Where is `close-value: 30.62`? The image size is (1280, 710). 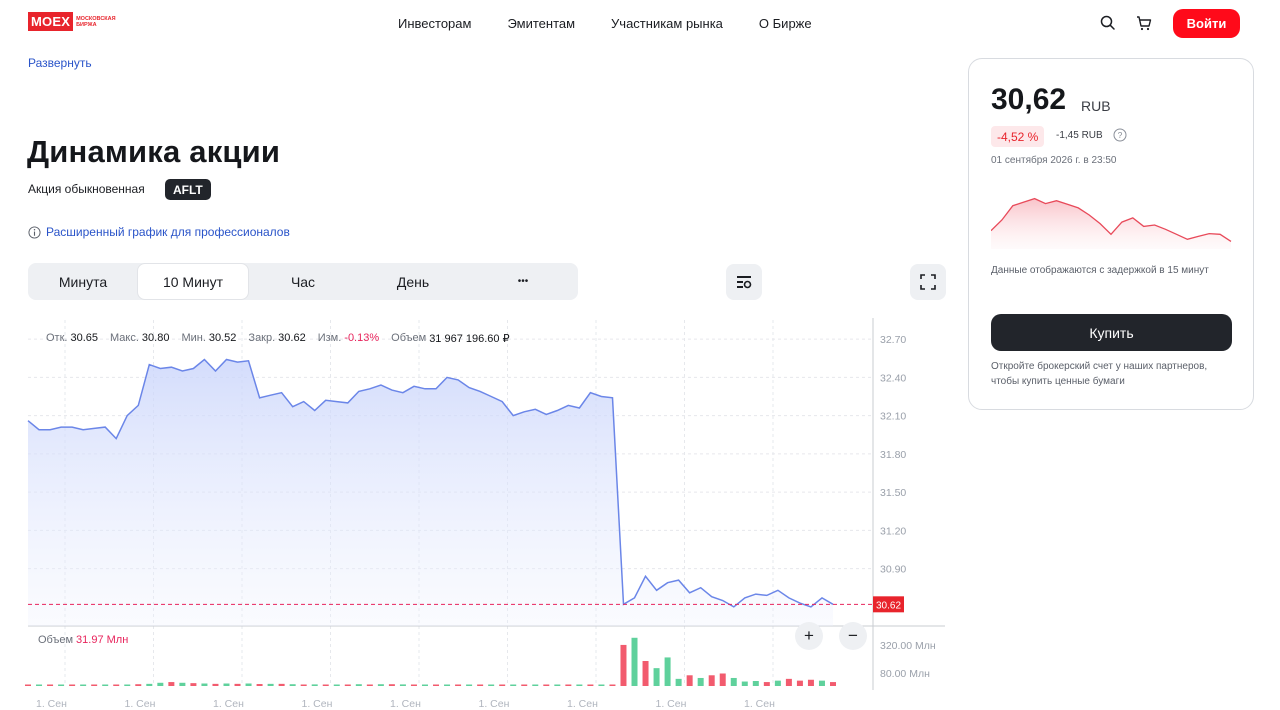
close-value: 30.62 is located at coordinates (292, 338).